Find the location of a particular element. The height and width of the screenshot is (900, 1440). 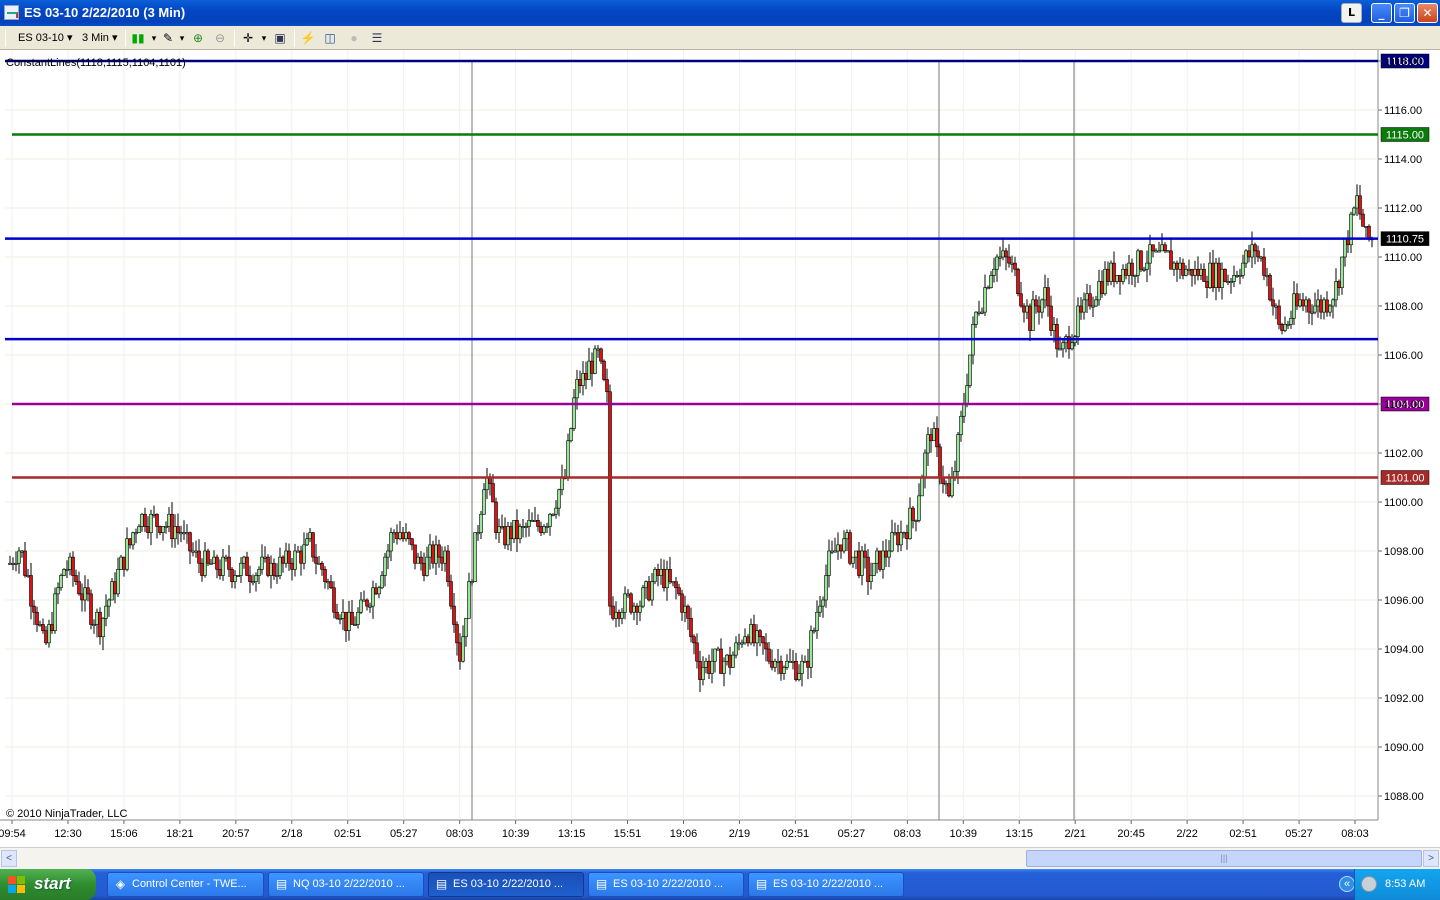

data-box-icon: ☰ is located at coordinates (377, 38).